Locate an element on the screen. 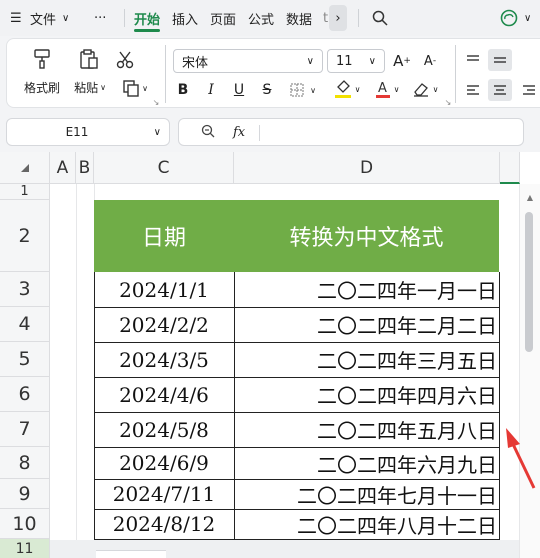  copy-icon: ∨ is located at coordinates (135, 88).